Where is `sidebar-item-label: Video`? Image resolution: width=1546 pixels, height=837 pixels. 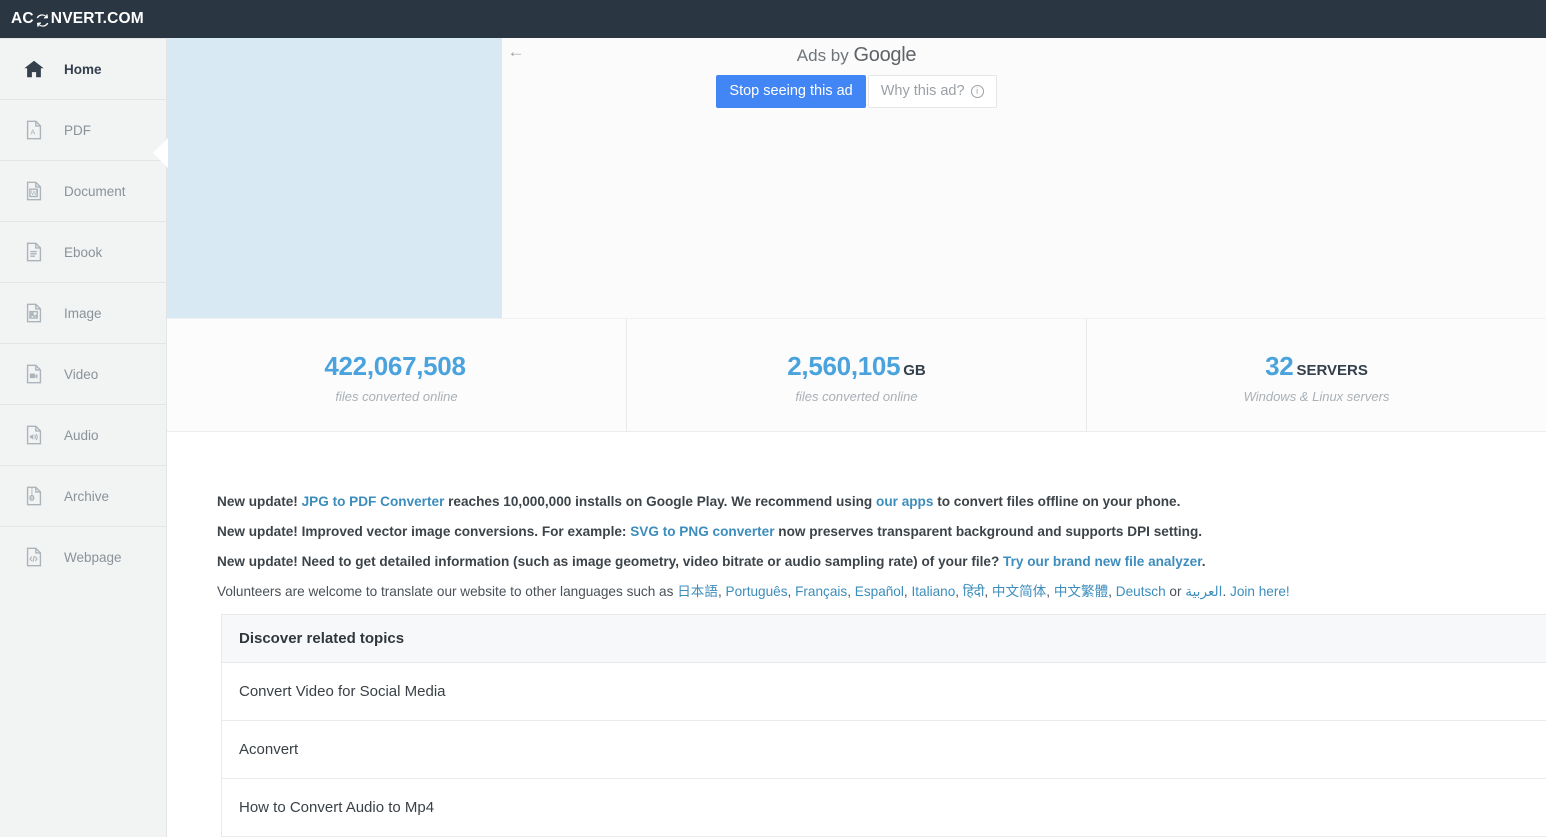
sidebar-item-label: Video is located at coordinates (81, 374).